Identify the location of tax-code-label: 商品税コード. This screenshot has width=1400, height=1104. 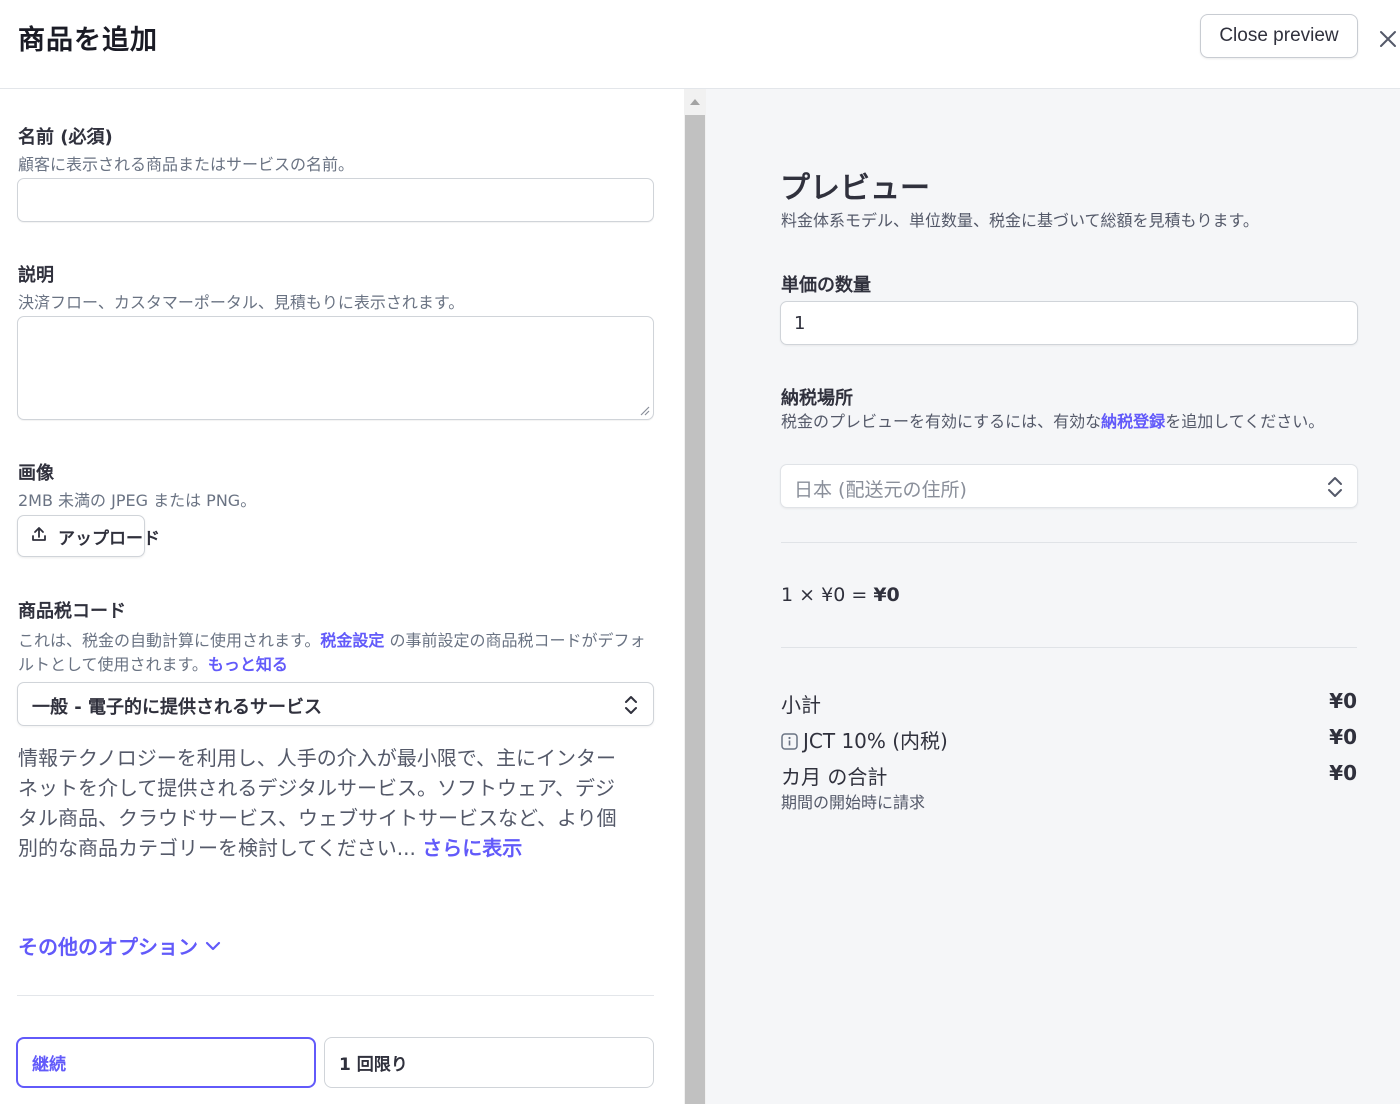
(72, 611).